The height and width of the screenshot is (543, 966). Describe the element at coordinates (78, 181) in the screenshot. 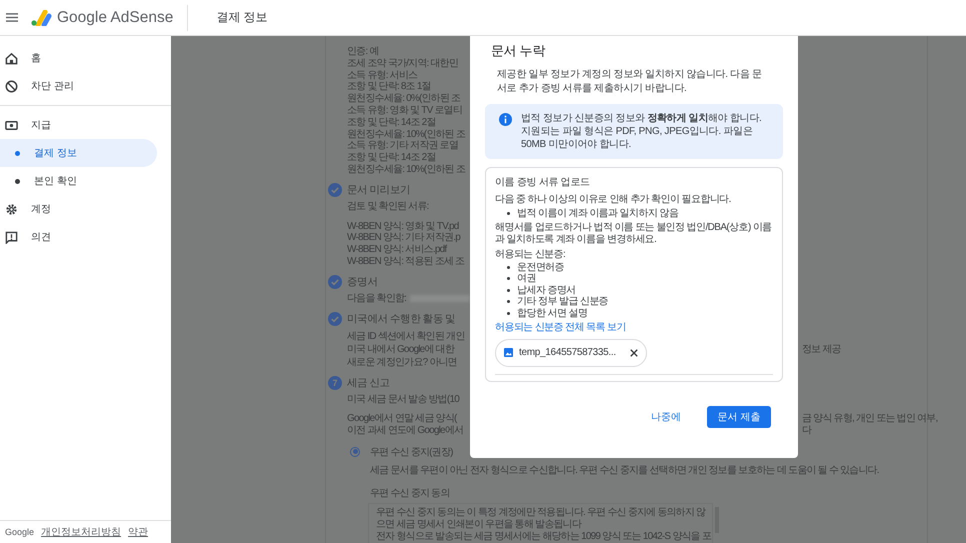

I see `sidebar-item: 본인 확인` at that location.